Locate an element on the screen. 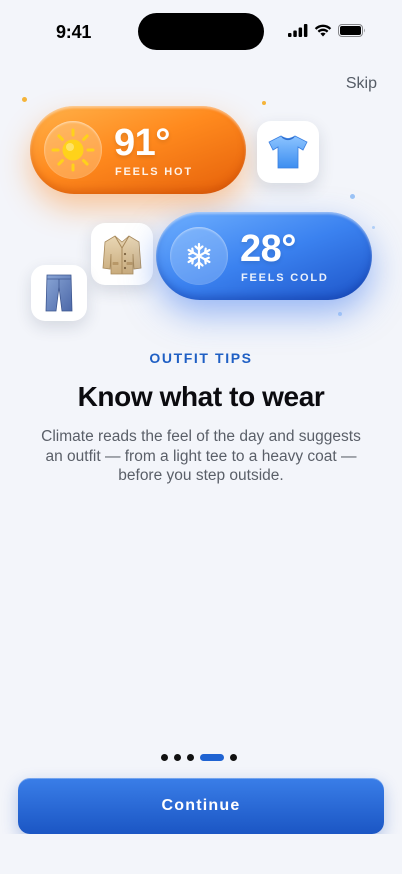 The height and width of the screenshot is (874, 402). feels-hot-card: 91° FEELS HOT is located at coordinates (138, 150).